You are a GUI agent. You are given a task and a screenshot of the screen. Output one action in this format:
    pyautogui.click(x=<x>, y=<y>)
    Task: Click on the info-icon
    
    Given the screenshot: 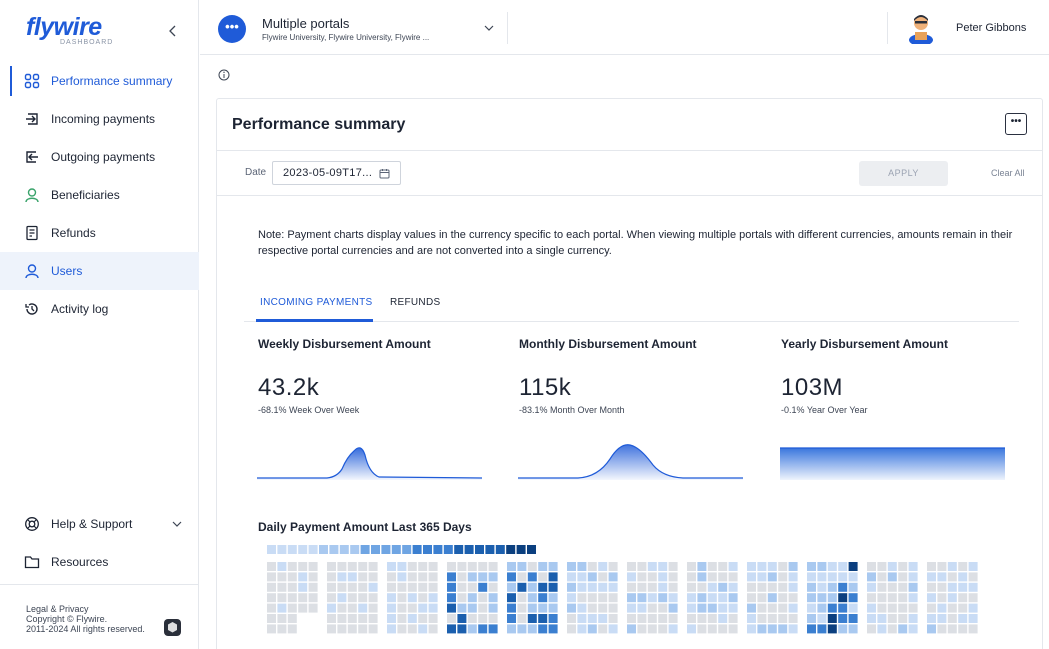 What is the action you would take?
    pyautogui.click(x=224, y=75)
    